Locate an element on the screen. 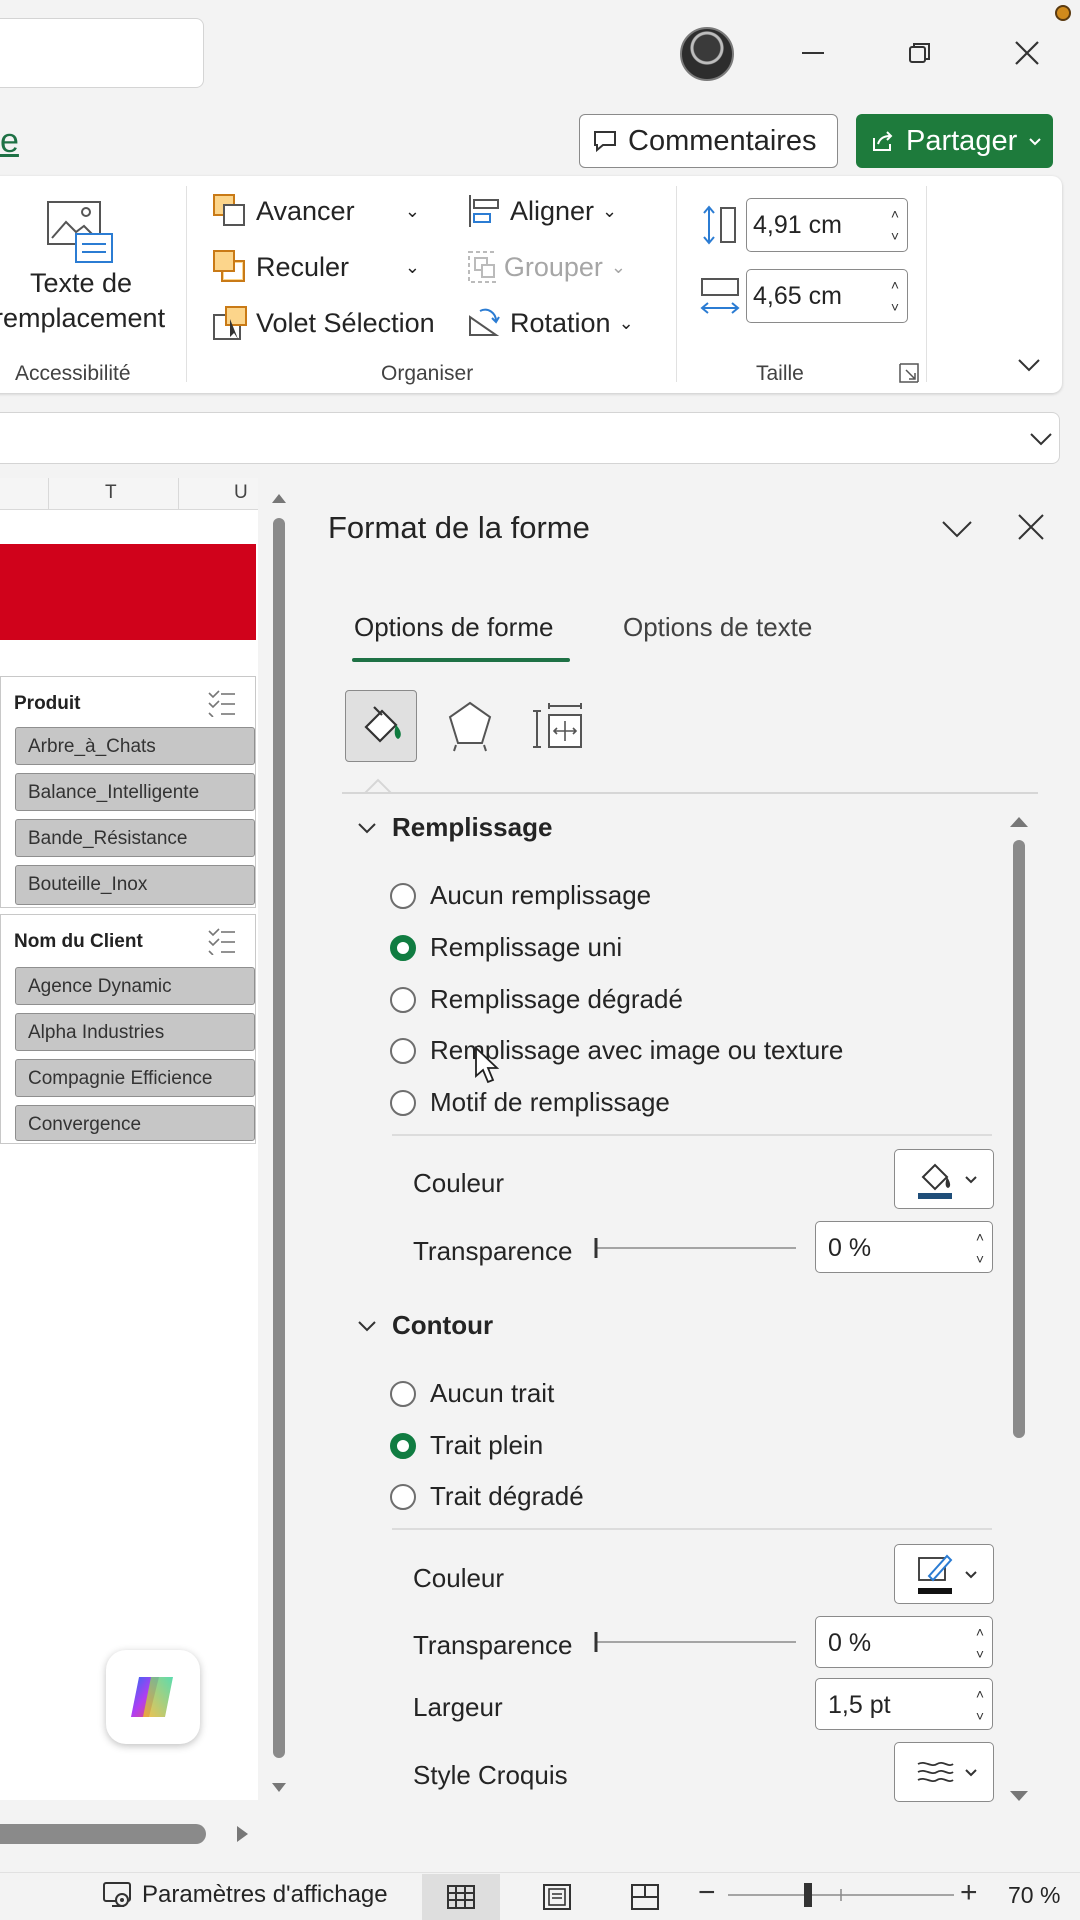 This screenshot has width=1080, height=1920. shape-height-icon is located at coordinates (719, 225).